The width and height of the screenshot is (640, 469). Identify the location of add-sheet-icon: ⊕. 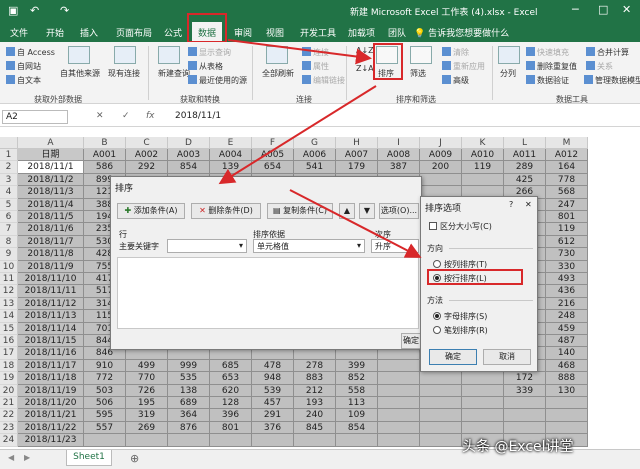
(134, 458).